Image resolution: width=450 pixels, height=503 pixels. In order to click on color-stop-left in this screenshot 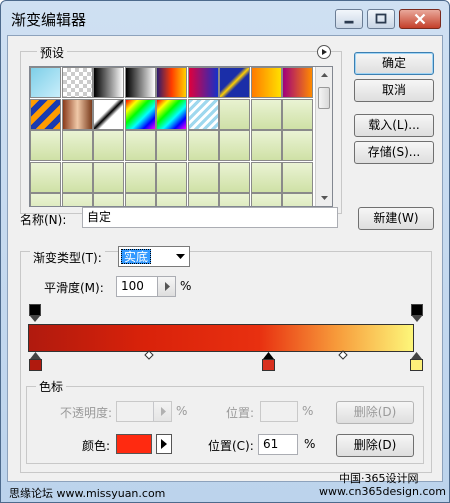, I will do `click(35, 361)`.